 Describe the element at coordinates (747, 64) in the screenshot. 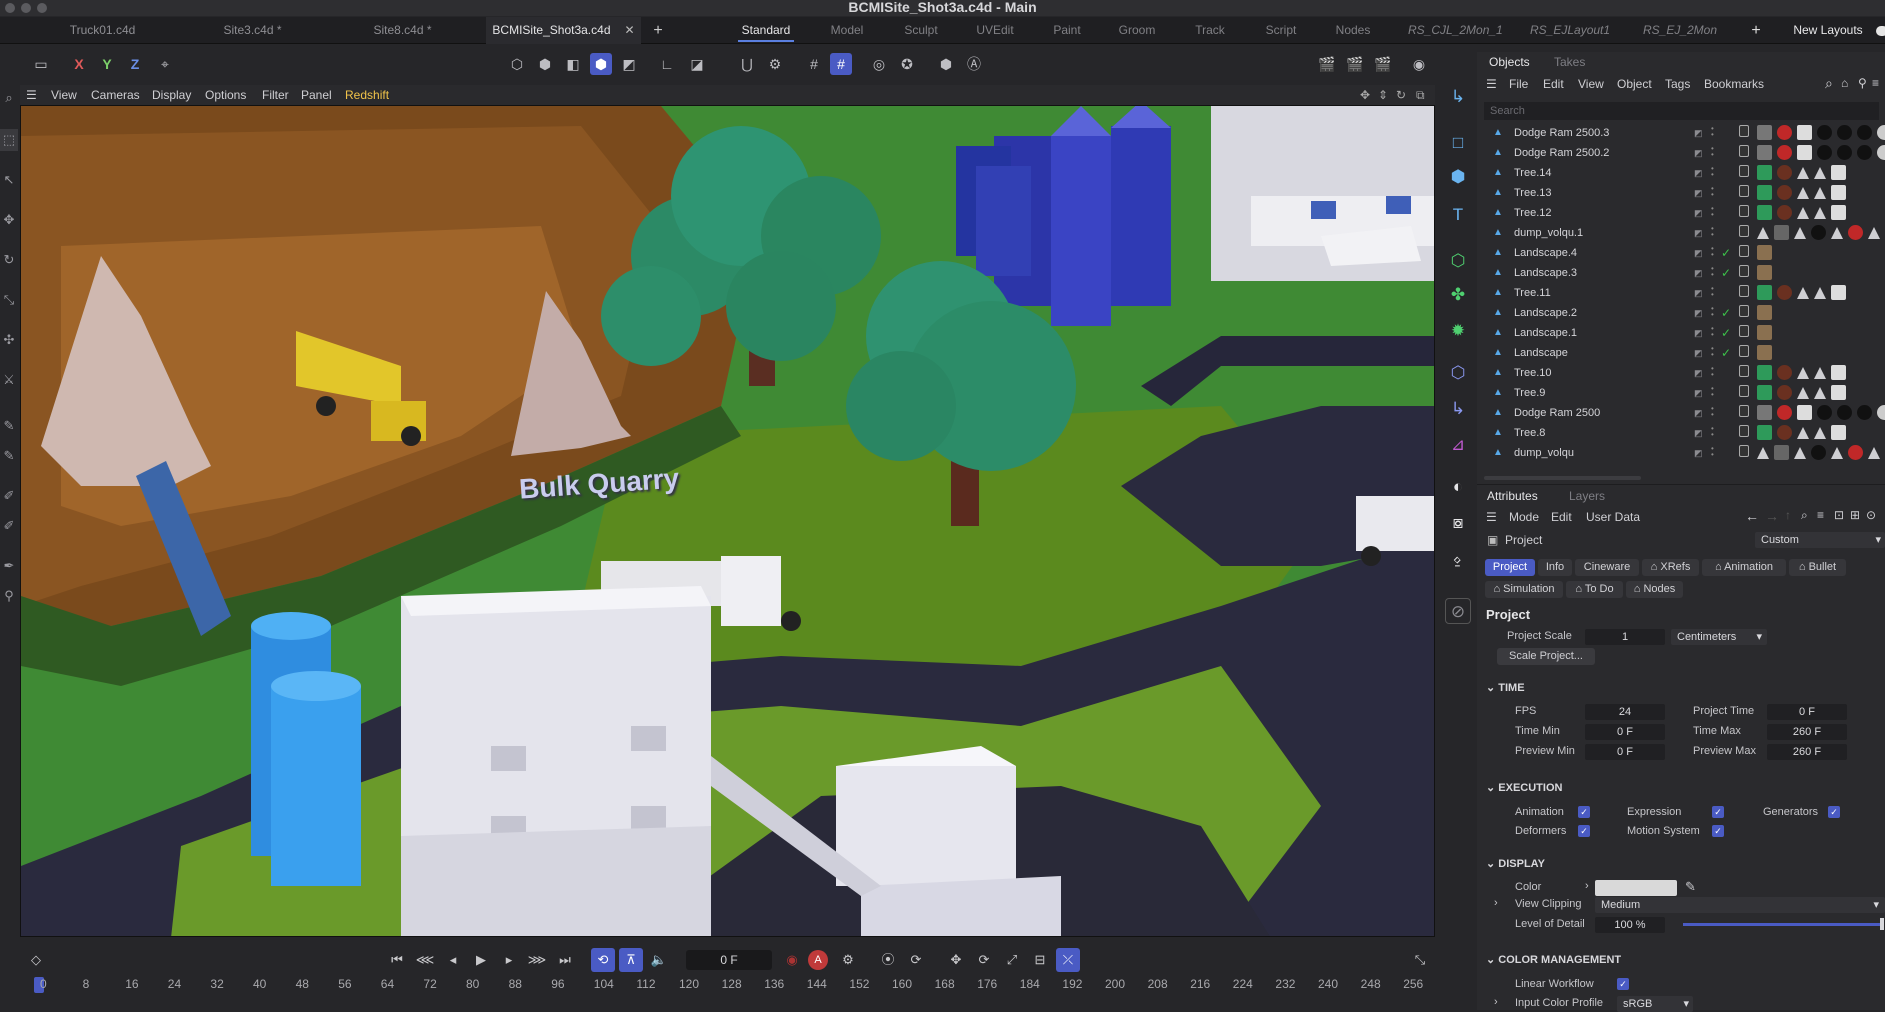

I see `snap-icon: ⋃` at that location.